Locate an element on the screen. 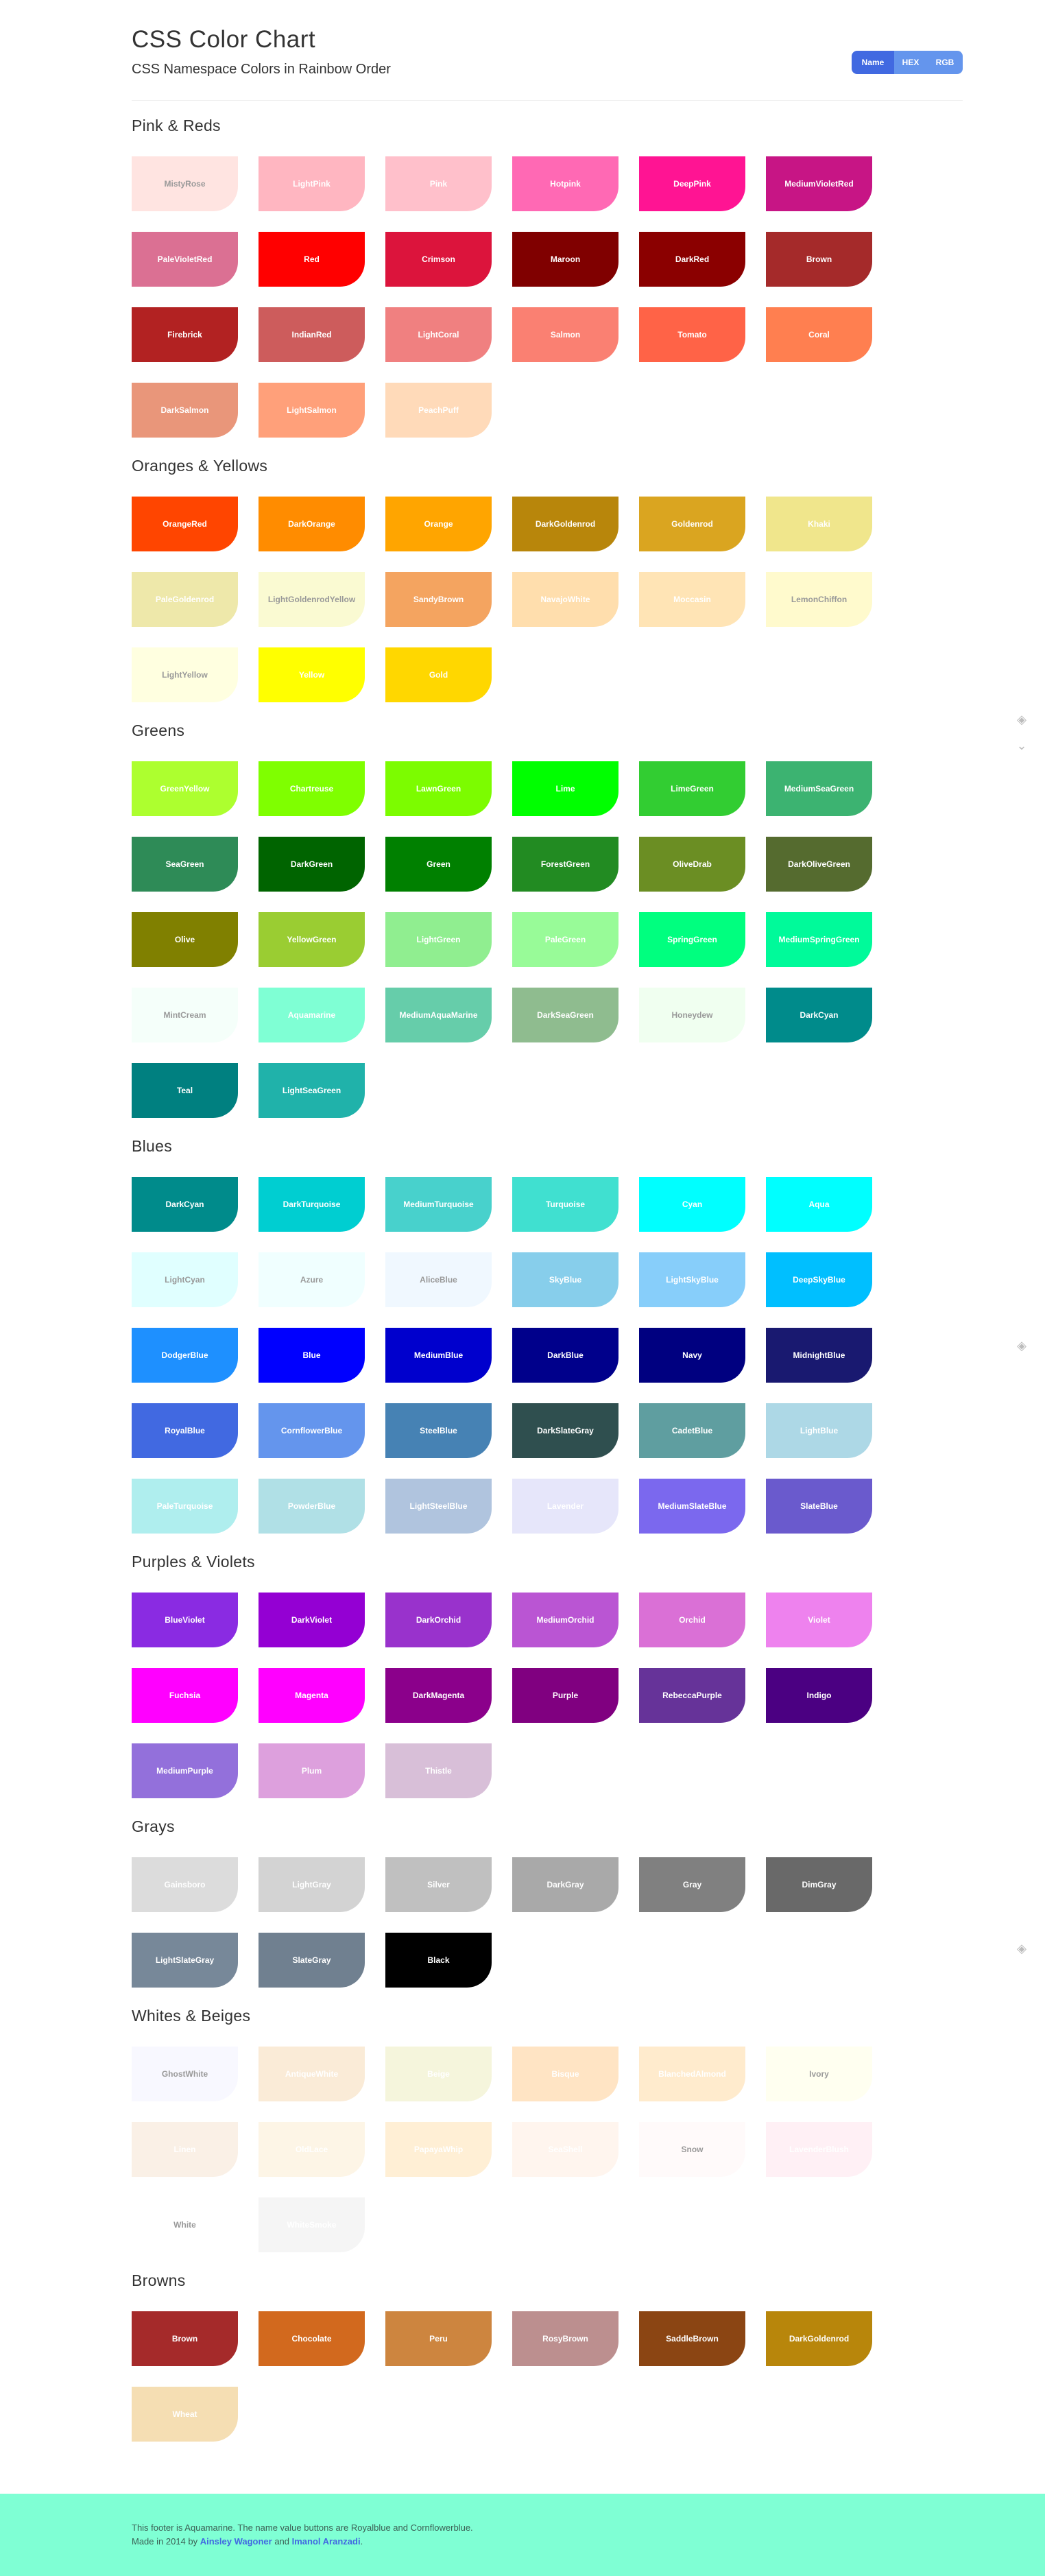 This screenshot has height=2576, width=1045. swatch-navy: Navy is located at coordinates (692, 1355).